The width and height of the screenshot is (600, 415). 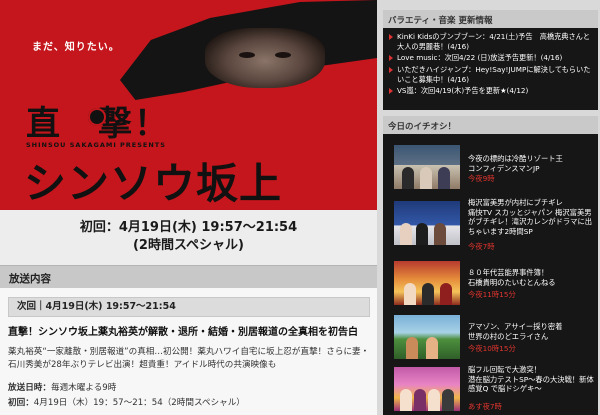 I want to click on first-air-label: 初回：, so click(x=21, y=403).